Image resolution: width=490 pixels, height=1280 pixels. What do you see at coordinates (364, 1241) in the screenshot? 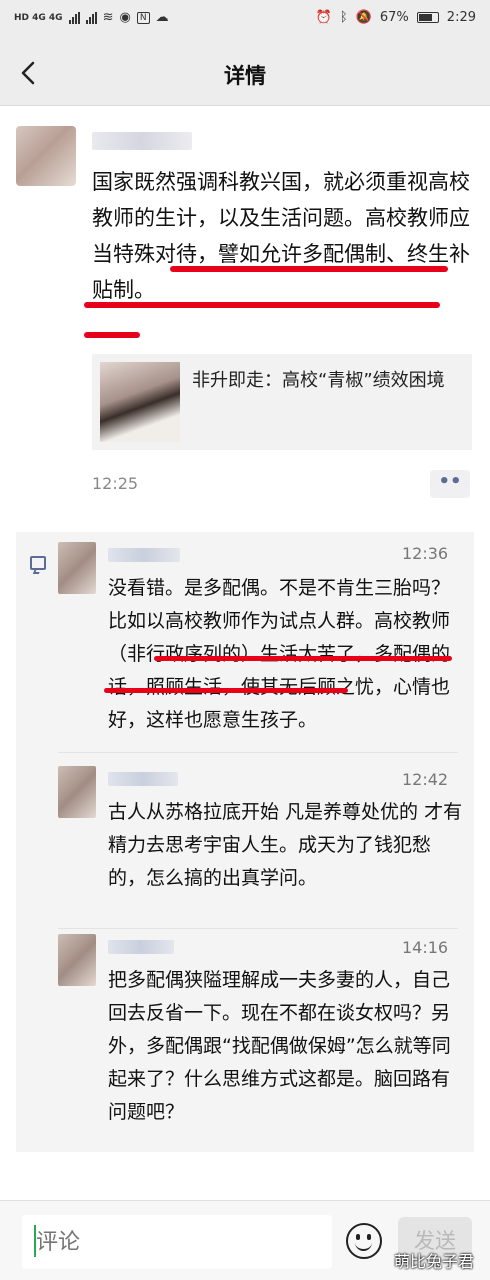
I see `emoji-icon` at bounding box center [364, 1241].